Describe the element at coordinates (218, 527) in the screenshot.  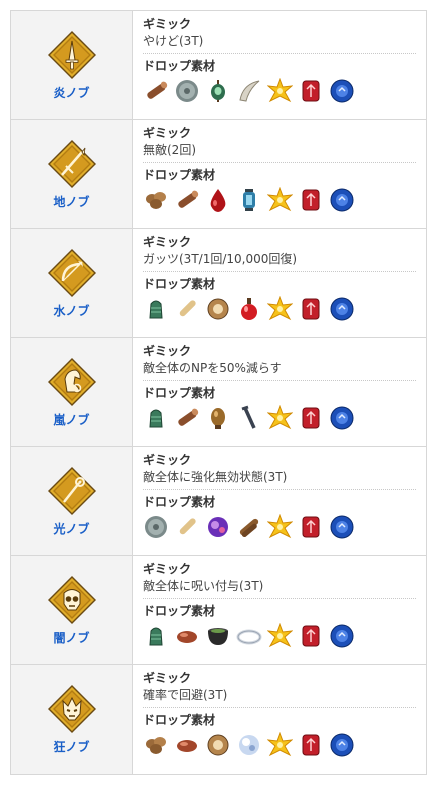
I see `purple-crystal-icon` at that location.